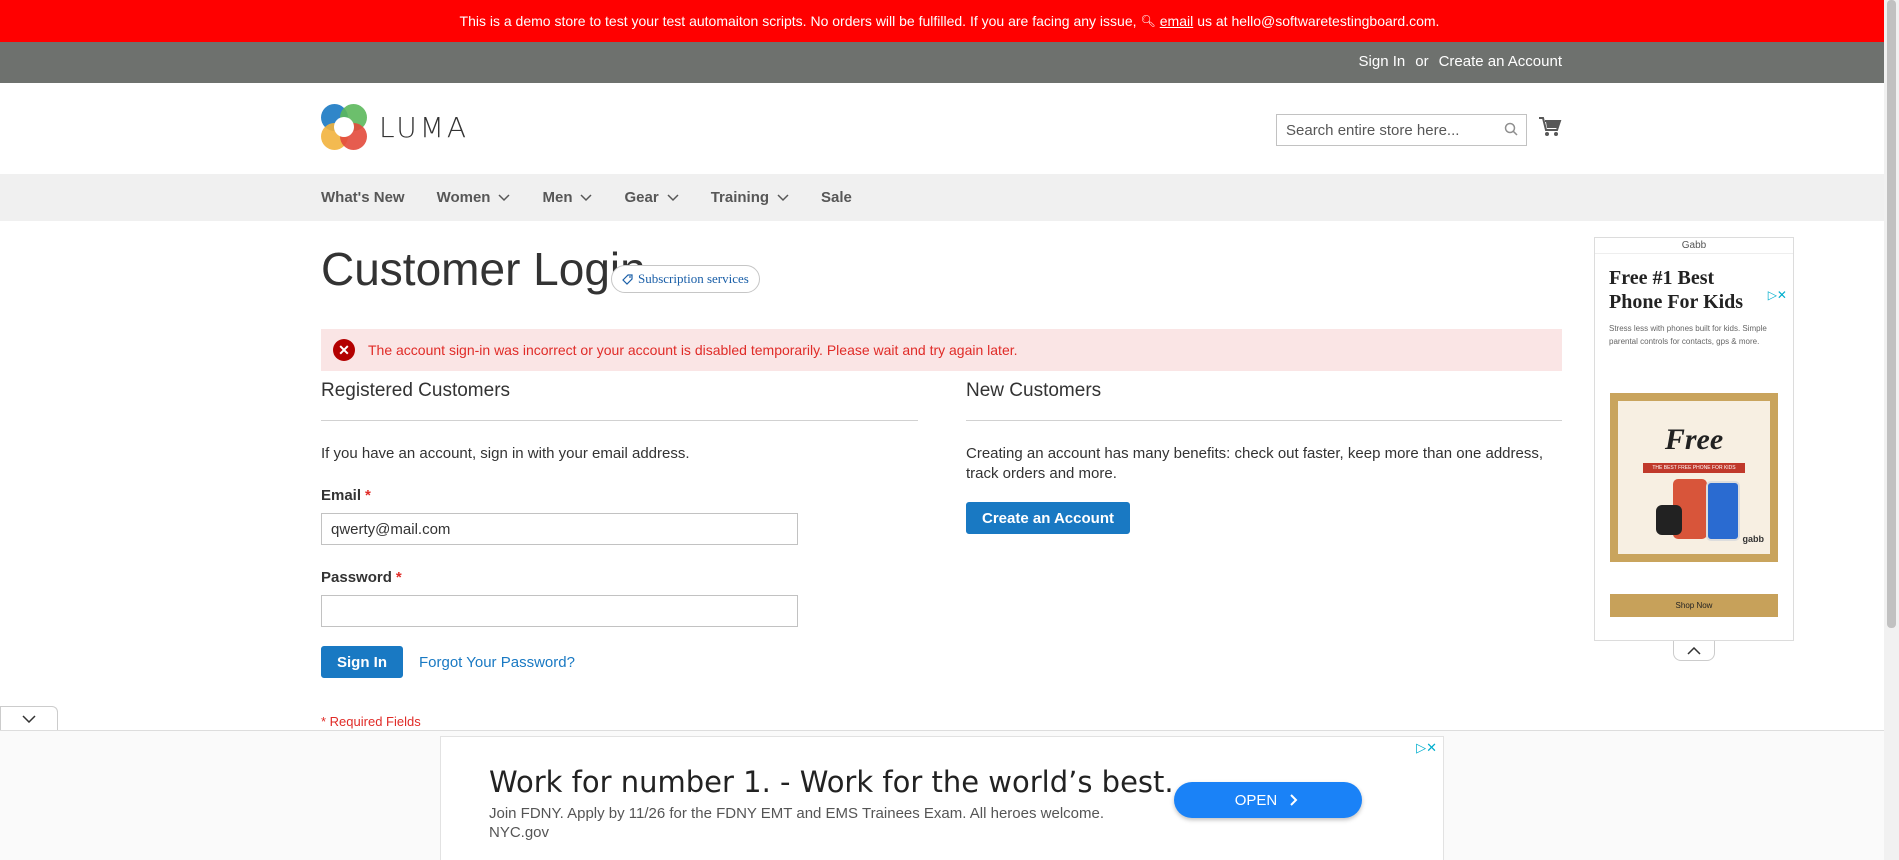  What do you see at coordinates (1176, 21) in the screenshot?
I see `email-link: email` at bounding box center [1176, 21].